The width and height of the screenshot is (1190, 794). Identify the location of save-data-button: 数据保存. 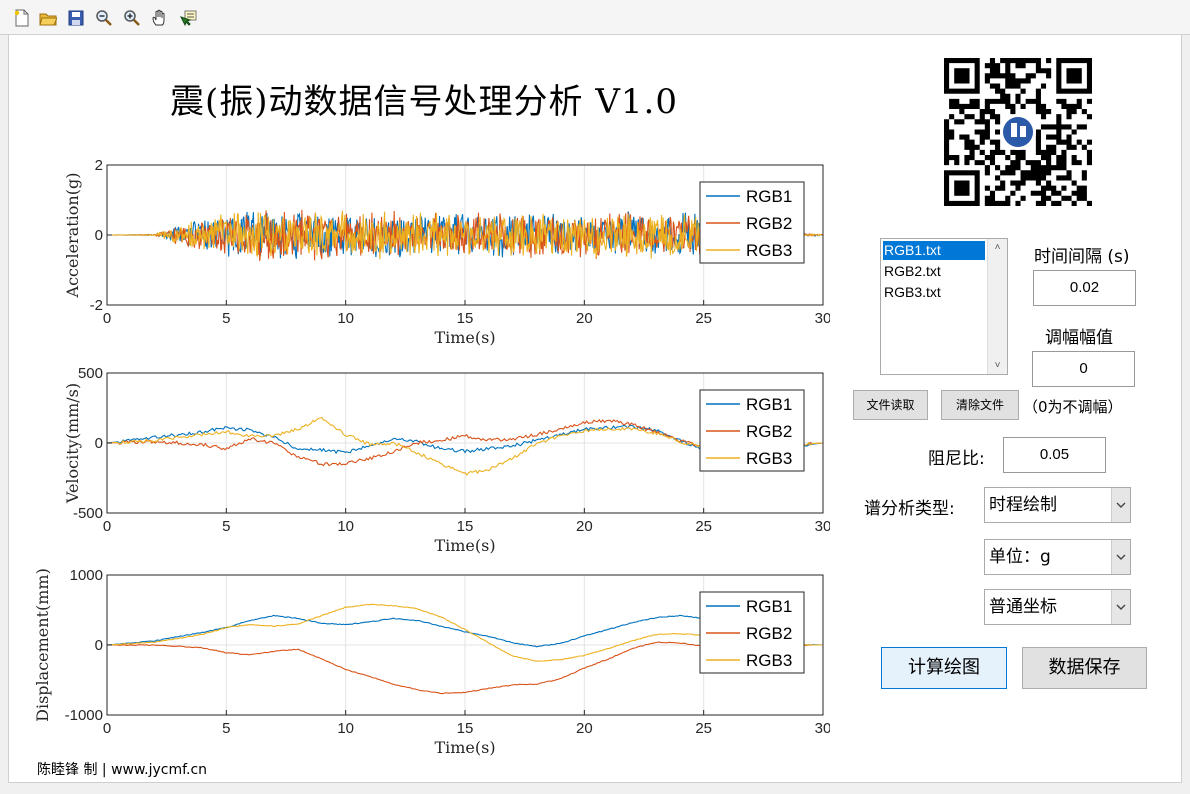
(1084, 668).